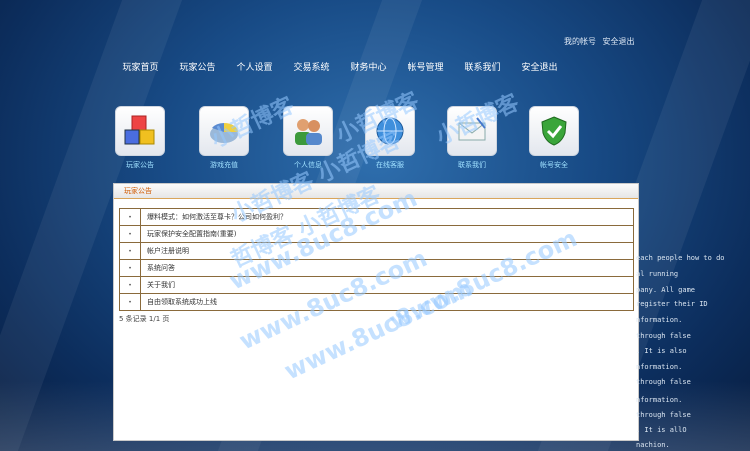  I want to click on nav-contact: 联系我们, so click(482, 66).